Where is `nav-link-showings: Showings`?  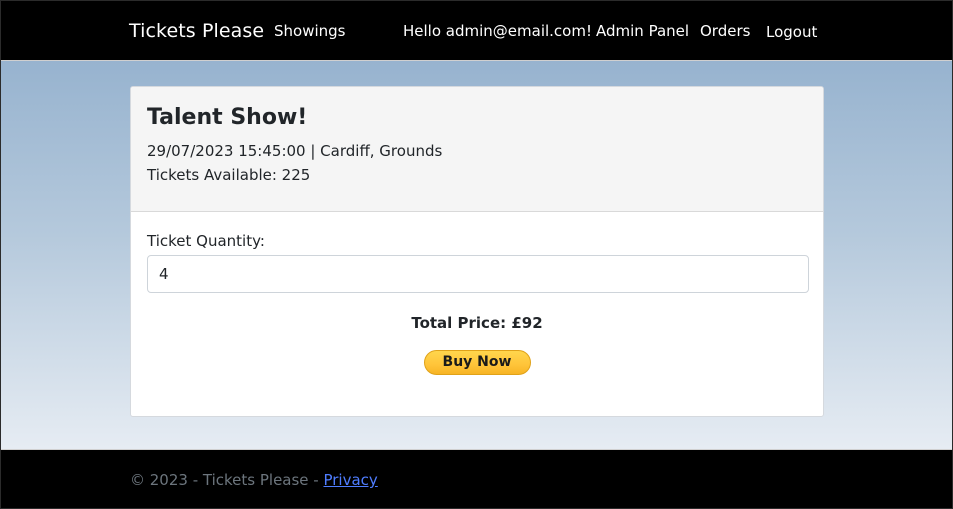 nav-link-showings: Showings is located at coordinates (309, 31).